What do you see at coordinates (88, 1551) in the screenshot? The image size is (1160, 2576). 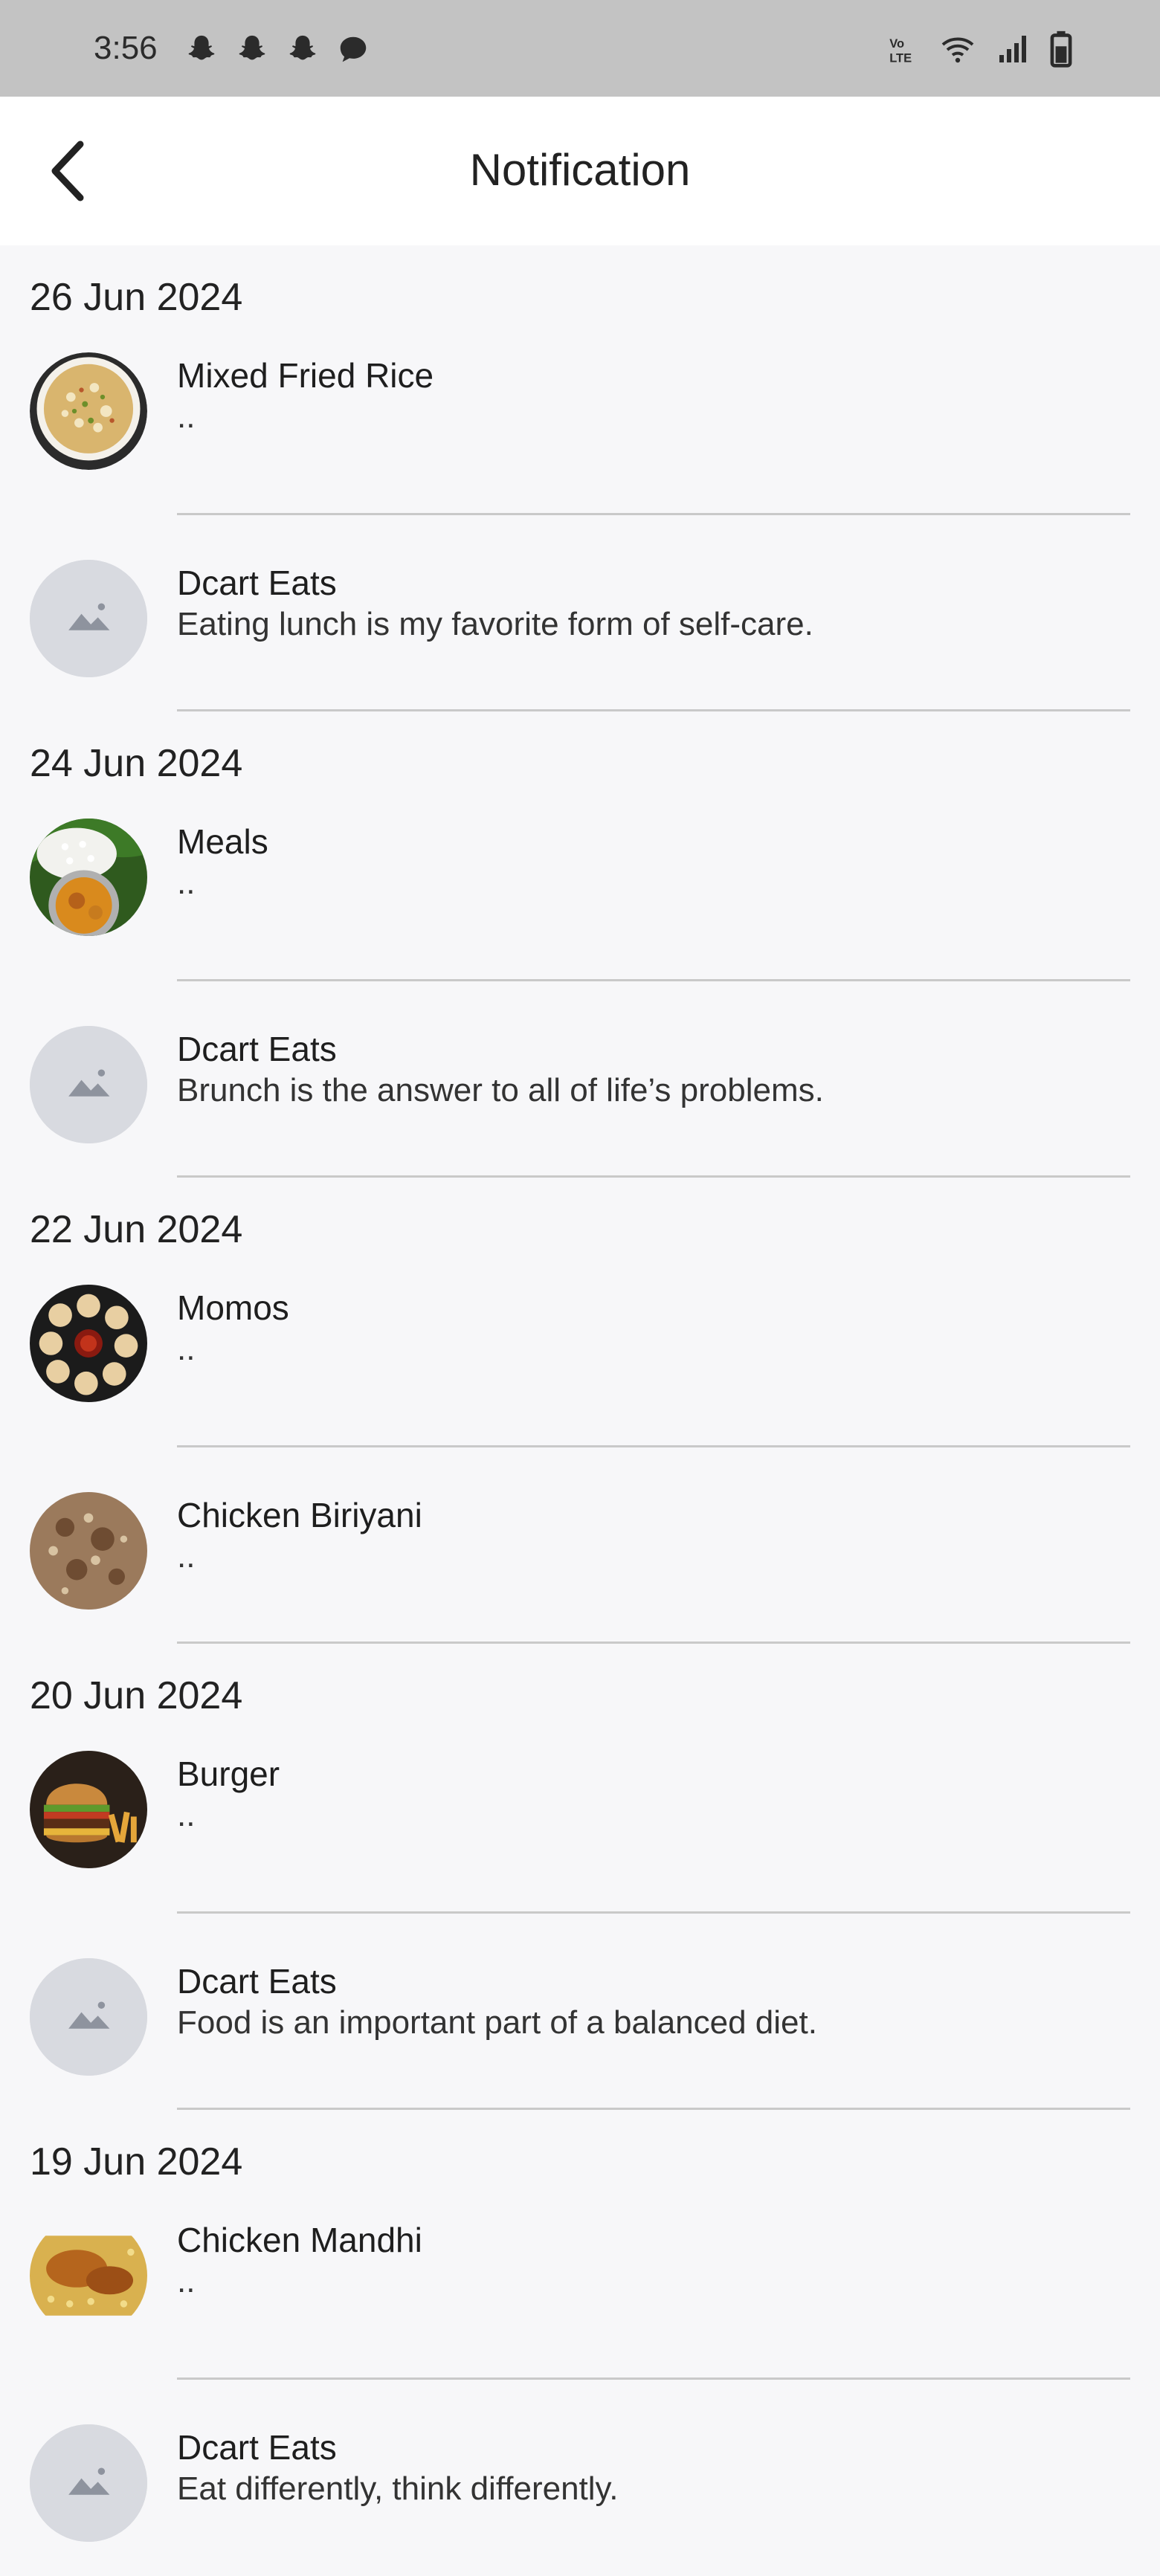 I see `biriyani-image` at bounding box center [88, 1551].